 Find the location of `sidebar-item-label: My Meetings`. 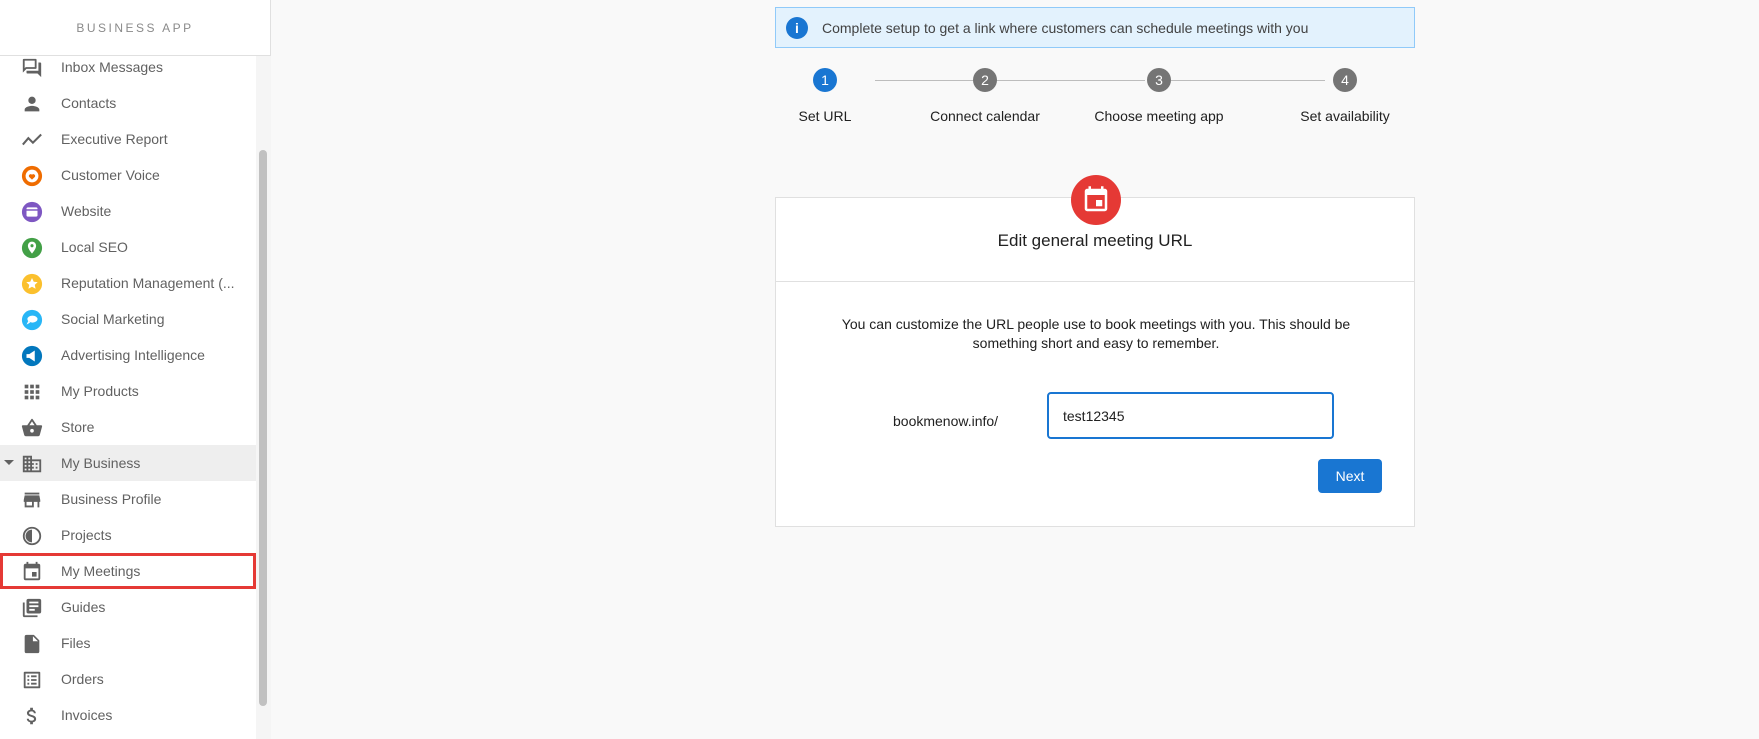

sidebar-item-label: My Meetings is located at coordinates (101, 571).